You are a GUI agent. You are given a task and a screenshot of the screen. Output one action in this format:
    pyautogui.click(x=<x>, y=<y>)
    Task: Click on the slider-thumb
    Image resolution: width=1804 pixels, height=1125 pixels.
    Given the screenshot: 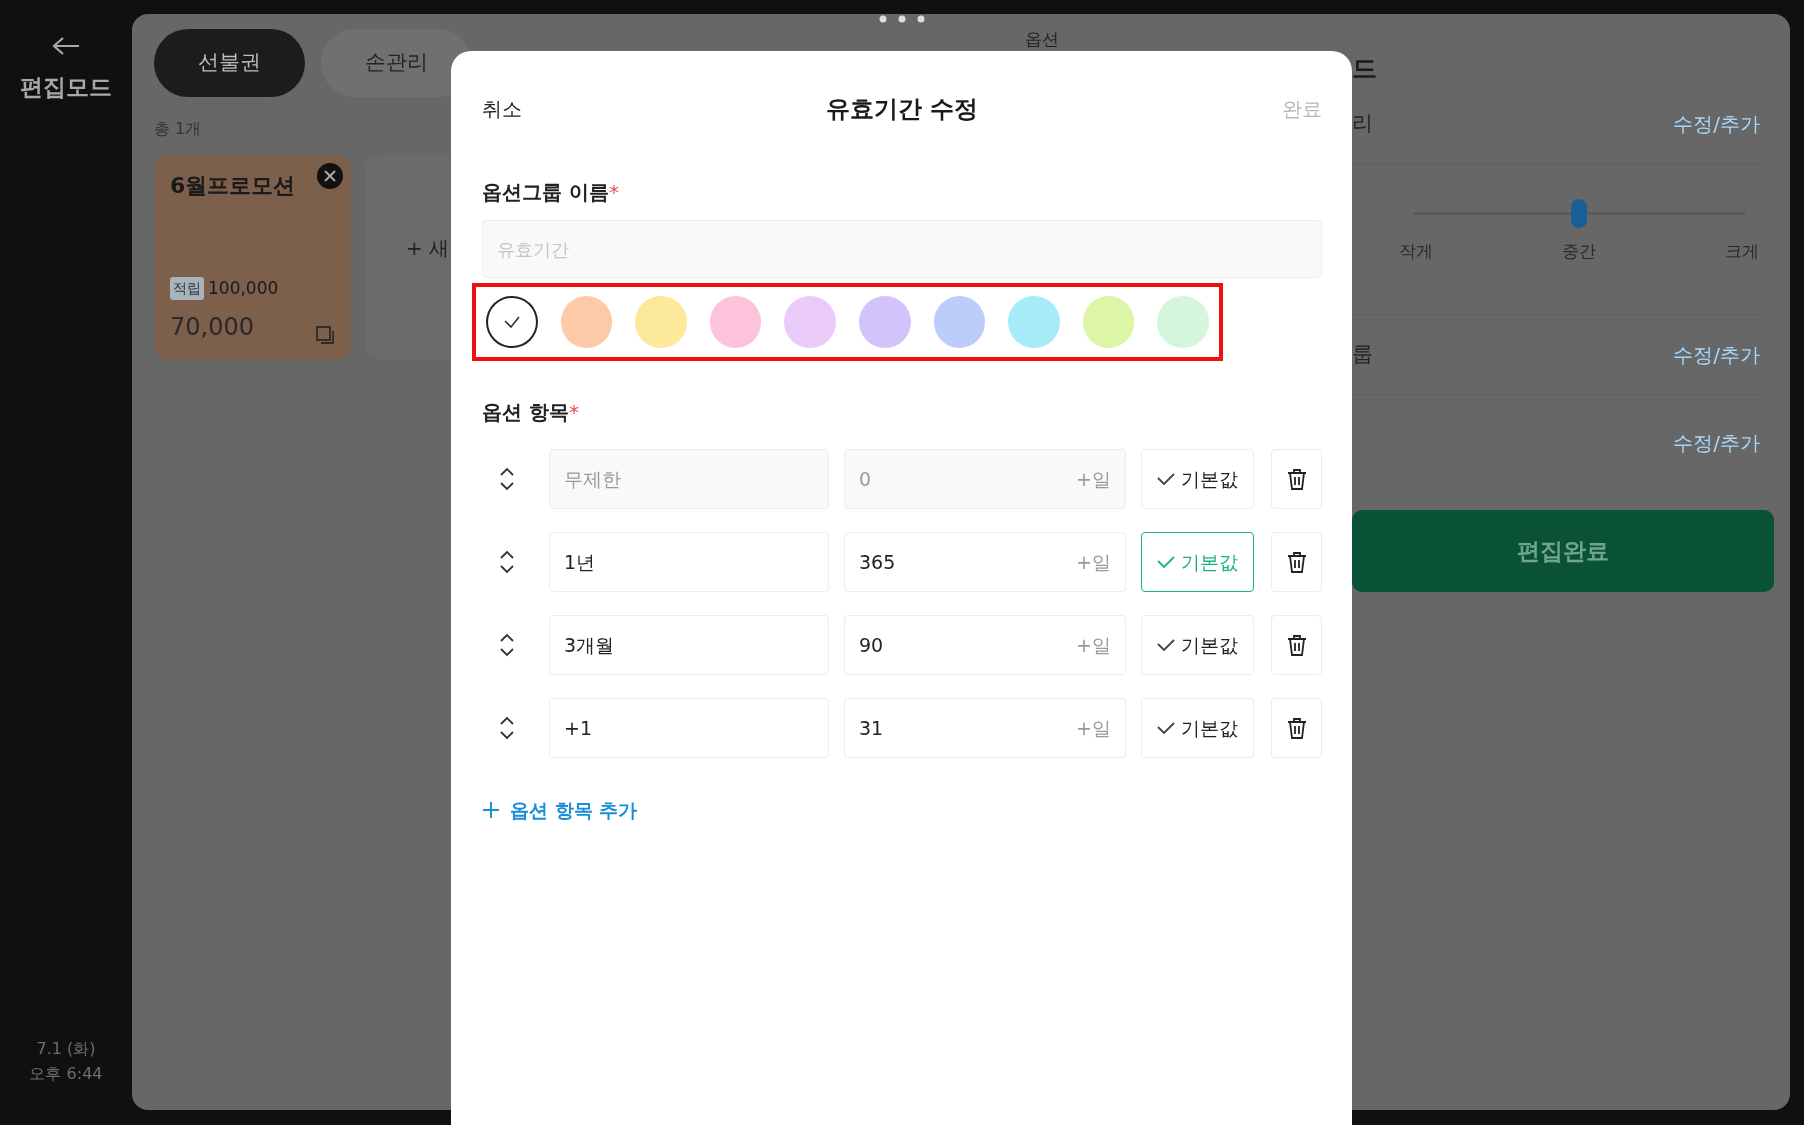 What is the action you would take?
    pyautogui.click(x=1579, y=213)
    